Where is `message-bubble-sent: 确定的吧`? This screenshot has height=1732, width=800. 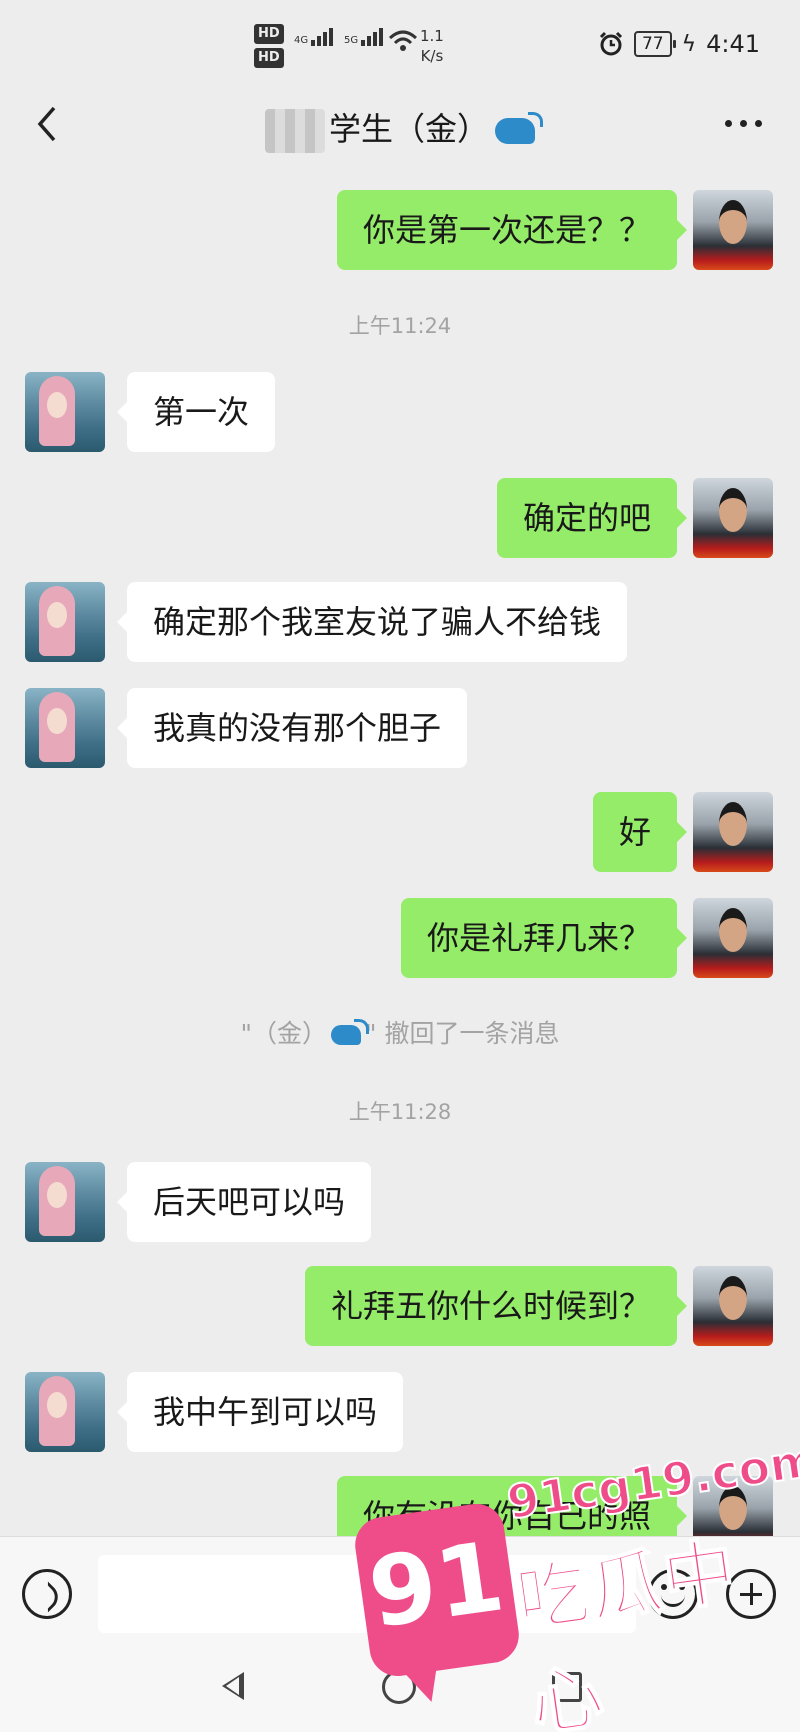 message-bubble-sent: 确定的吧 is located at coordinates (592, 518).